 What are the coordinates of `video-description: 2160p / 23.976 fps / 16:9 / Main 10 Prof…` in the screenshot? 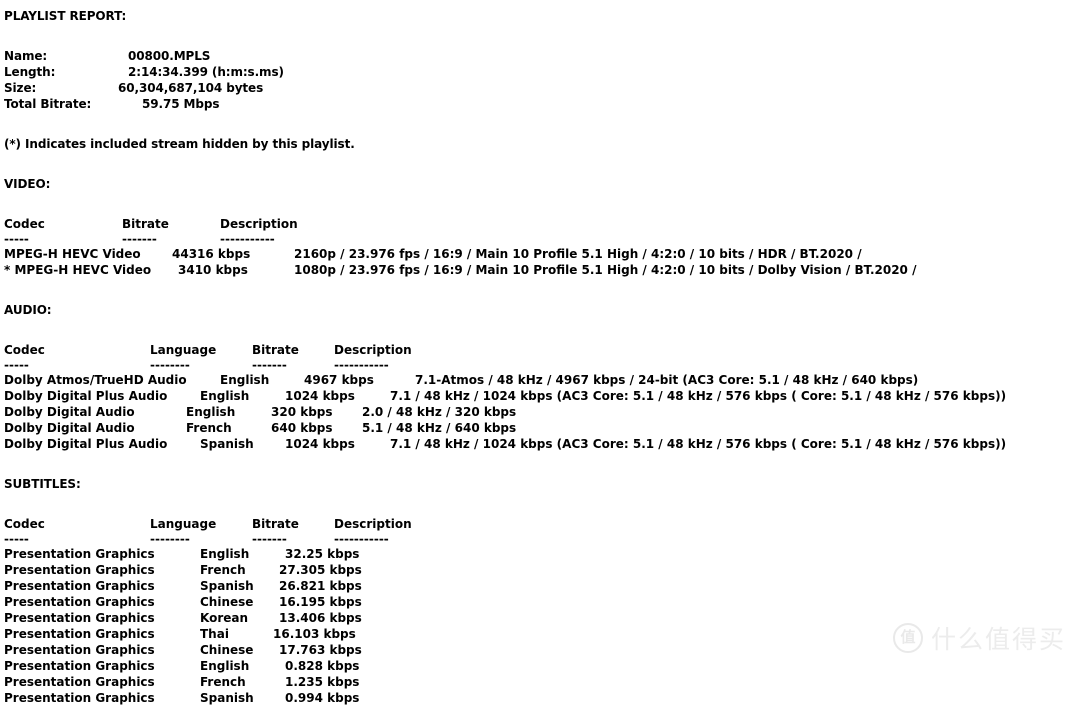 It's located at (578, 254).